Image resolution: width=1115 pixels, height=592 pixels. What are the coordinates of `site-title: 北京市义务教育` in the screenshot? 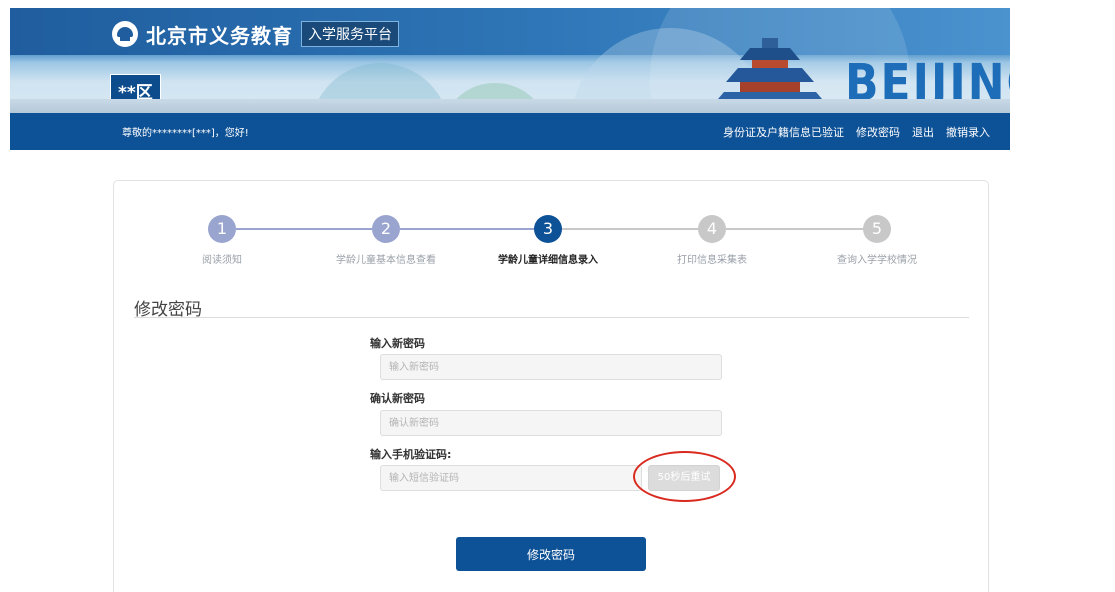 It's located at (219, 35).